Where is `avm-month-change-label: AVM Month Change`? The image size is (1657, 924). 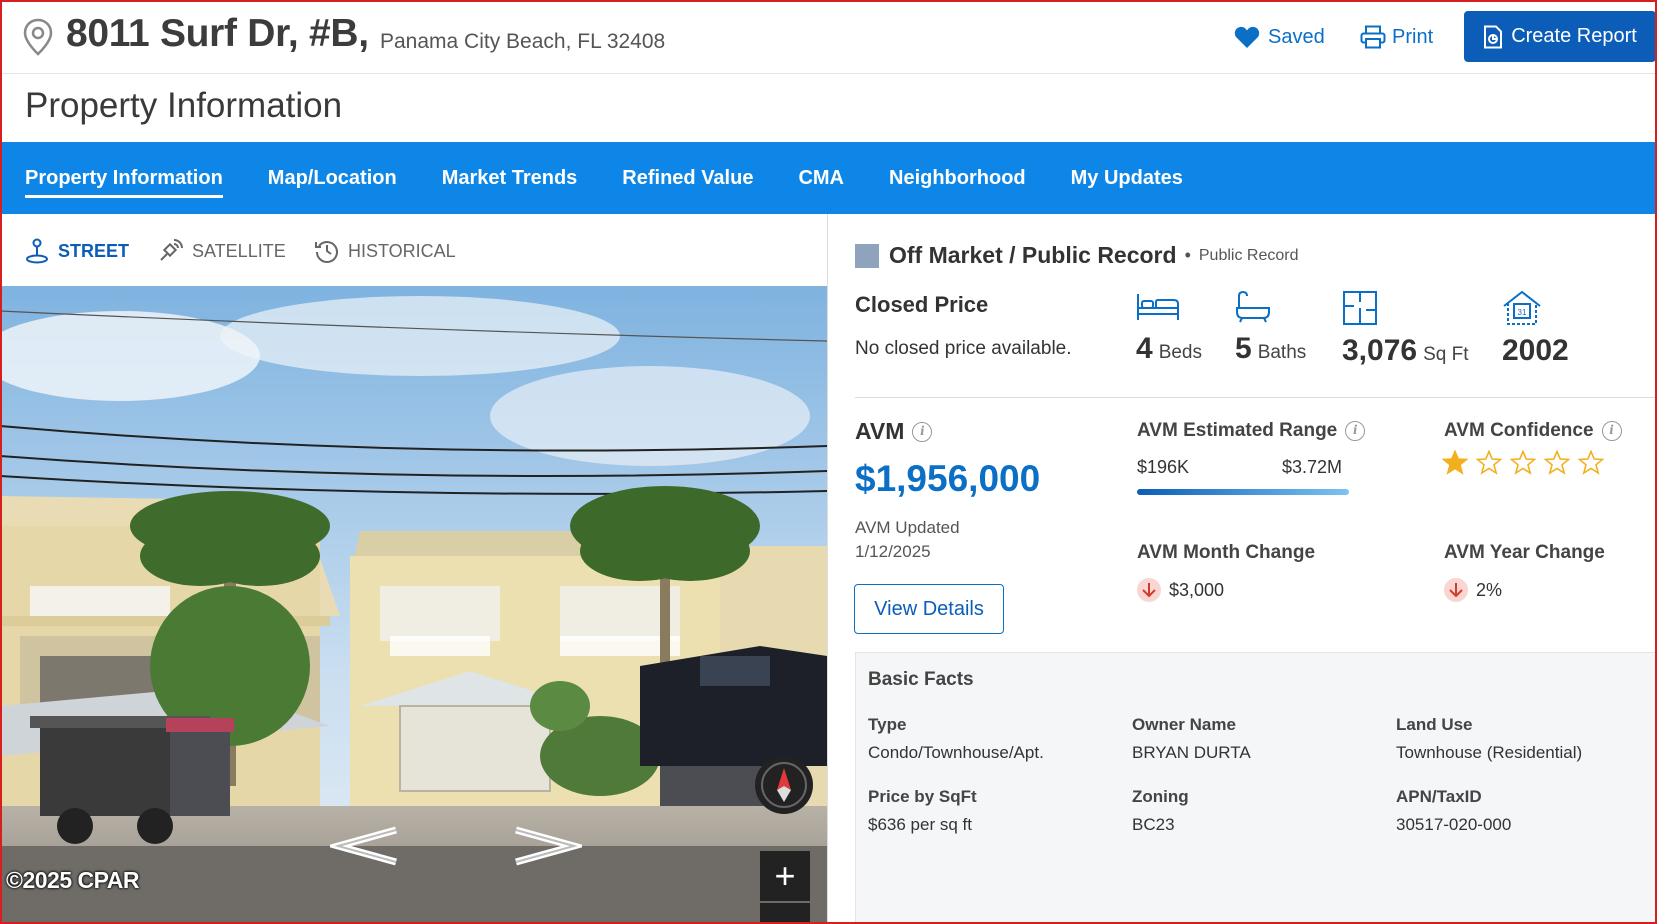 avm-month-change-label: AVM Month Change is located at coordinates (1226, 552).